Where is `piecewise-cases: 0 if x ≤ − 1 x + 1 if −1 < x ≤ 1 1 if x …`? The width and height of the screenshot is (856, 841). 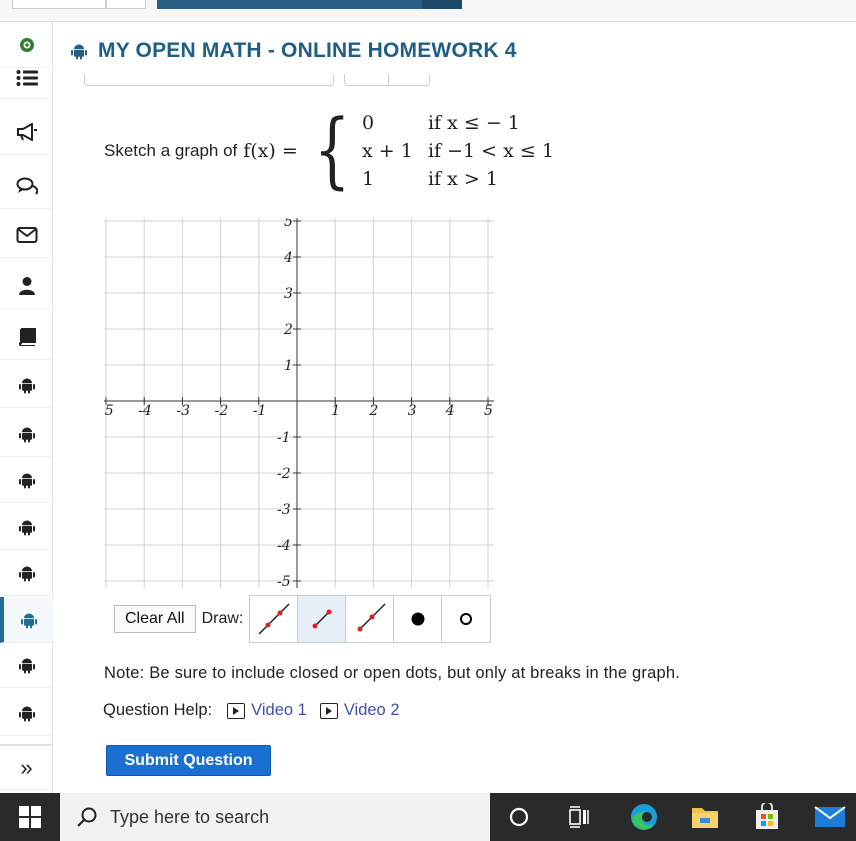 piecewise-cases: 0 if x ≤ − 1 x + 1 if −1 < x ≤ 1 1 if x … is located at coordinates (458, 151).